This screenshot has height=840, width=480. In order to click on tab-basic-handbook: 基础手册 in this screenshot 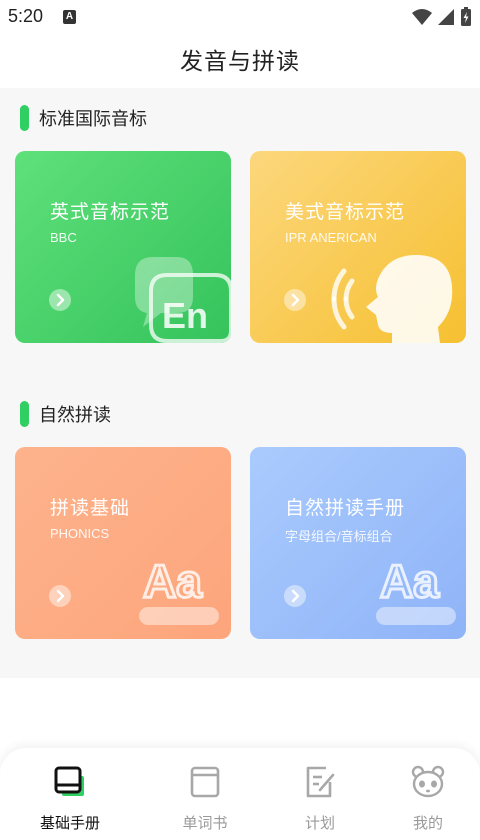, I will do `click(70, 794)`.